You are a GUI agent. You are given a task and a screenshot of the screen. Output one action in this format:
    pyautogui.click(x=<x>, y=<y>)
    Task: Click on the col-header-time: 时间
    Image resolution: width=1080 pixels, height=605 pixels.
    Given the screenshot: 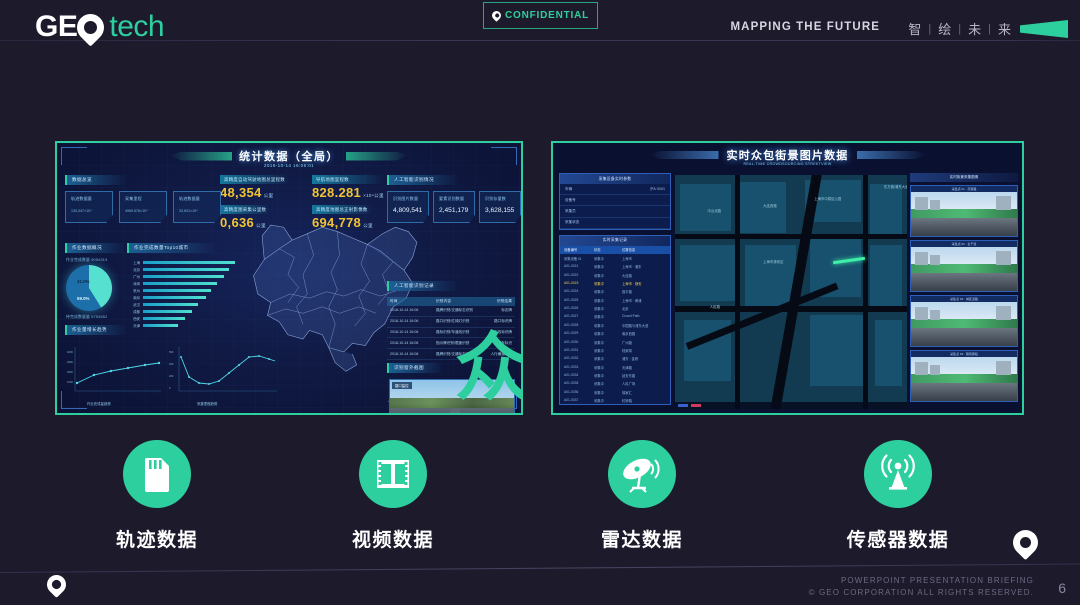 What is the action you would take?
    pyautogui.click(x=394, y=301)
    